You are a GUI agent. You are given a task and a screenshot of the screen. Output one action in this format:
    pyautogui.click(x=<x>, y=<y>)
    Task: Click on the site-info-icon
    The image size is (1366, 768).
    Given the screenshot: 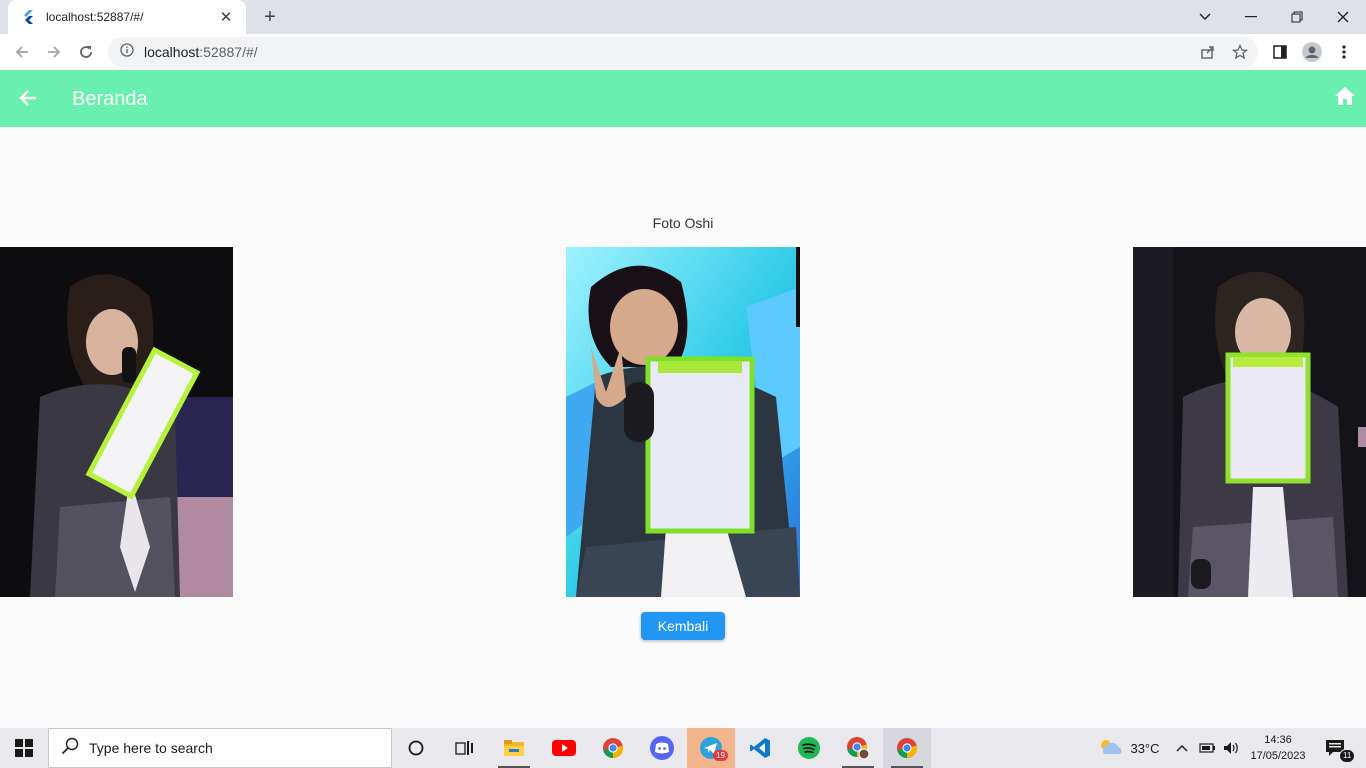 What is the action you would take?
    pyautogui.click(x=127, y=52)
    